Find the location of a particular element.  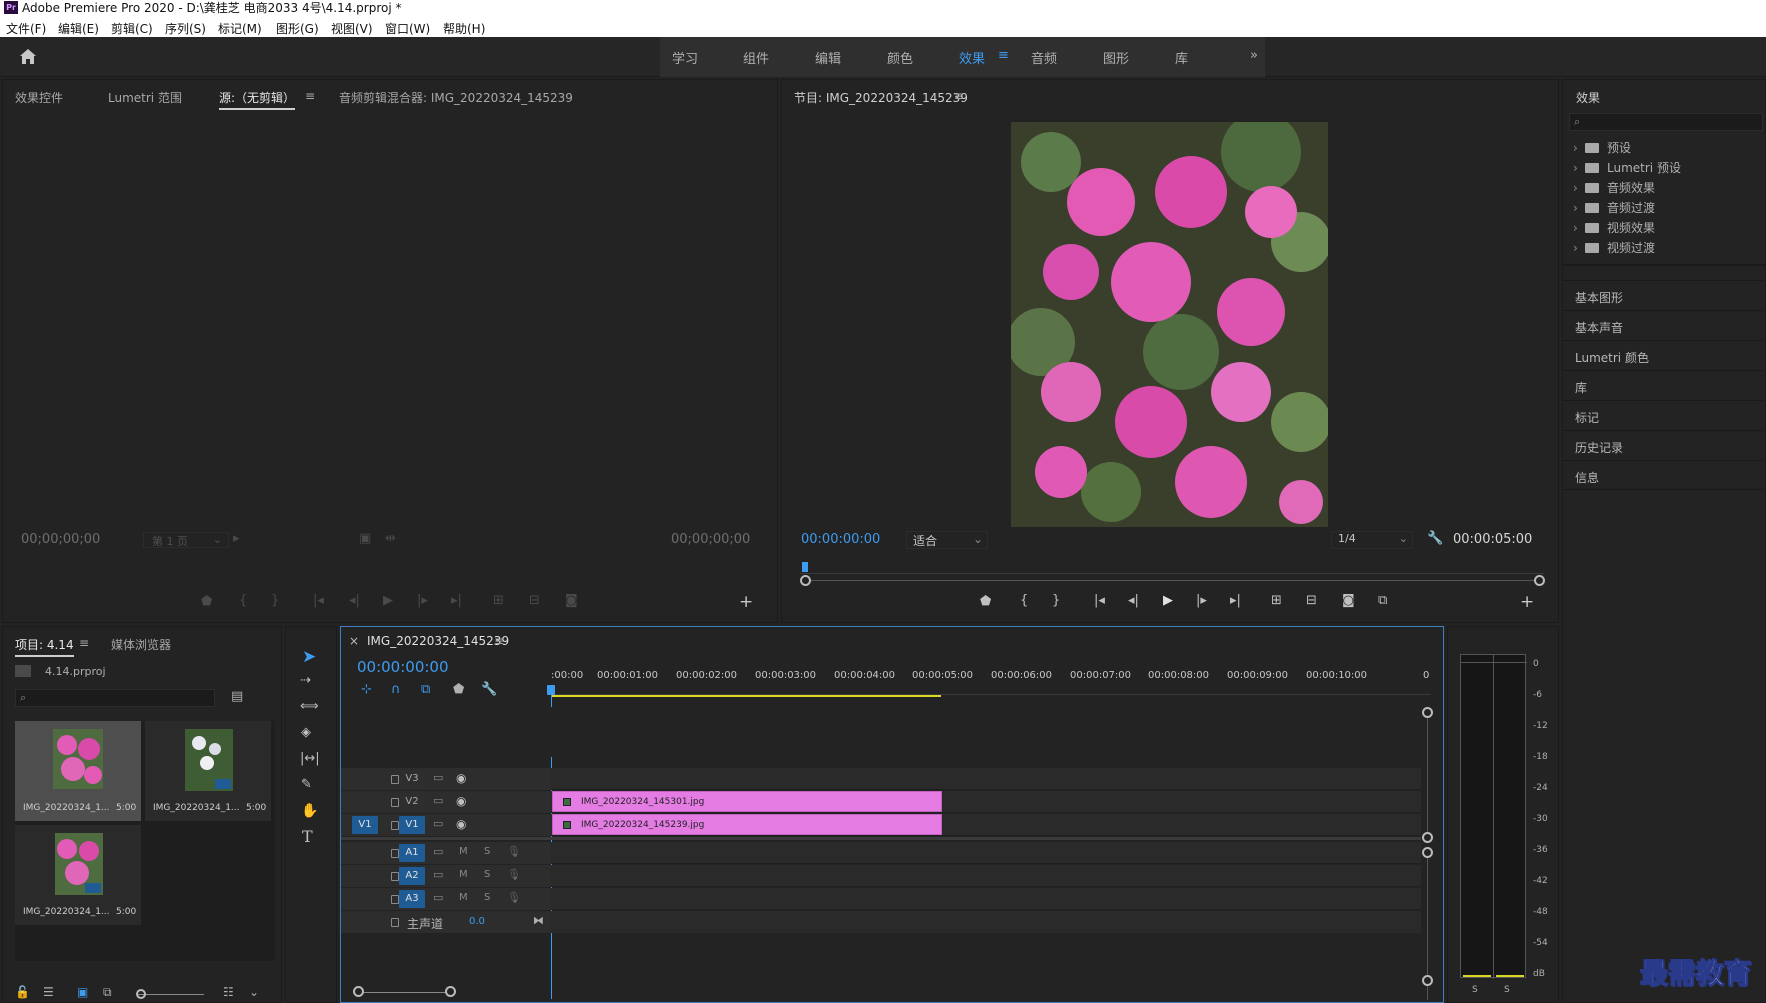

panel-libraries: 库 is located at coordinates (1663, 385).